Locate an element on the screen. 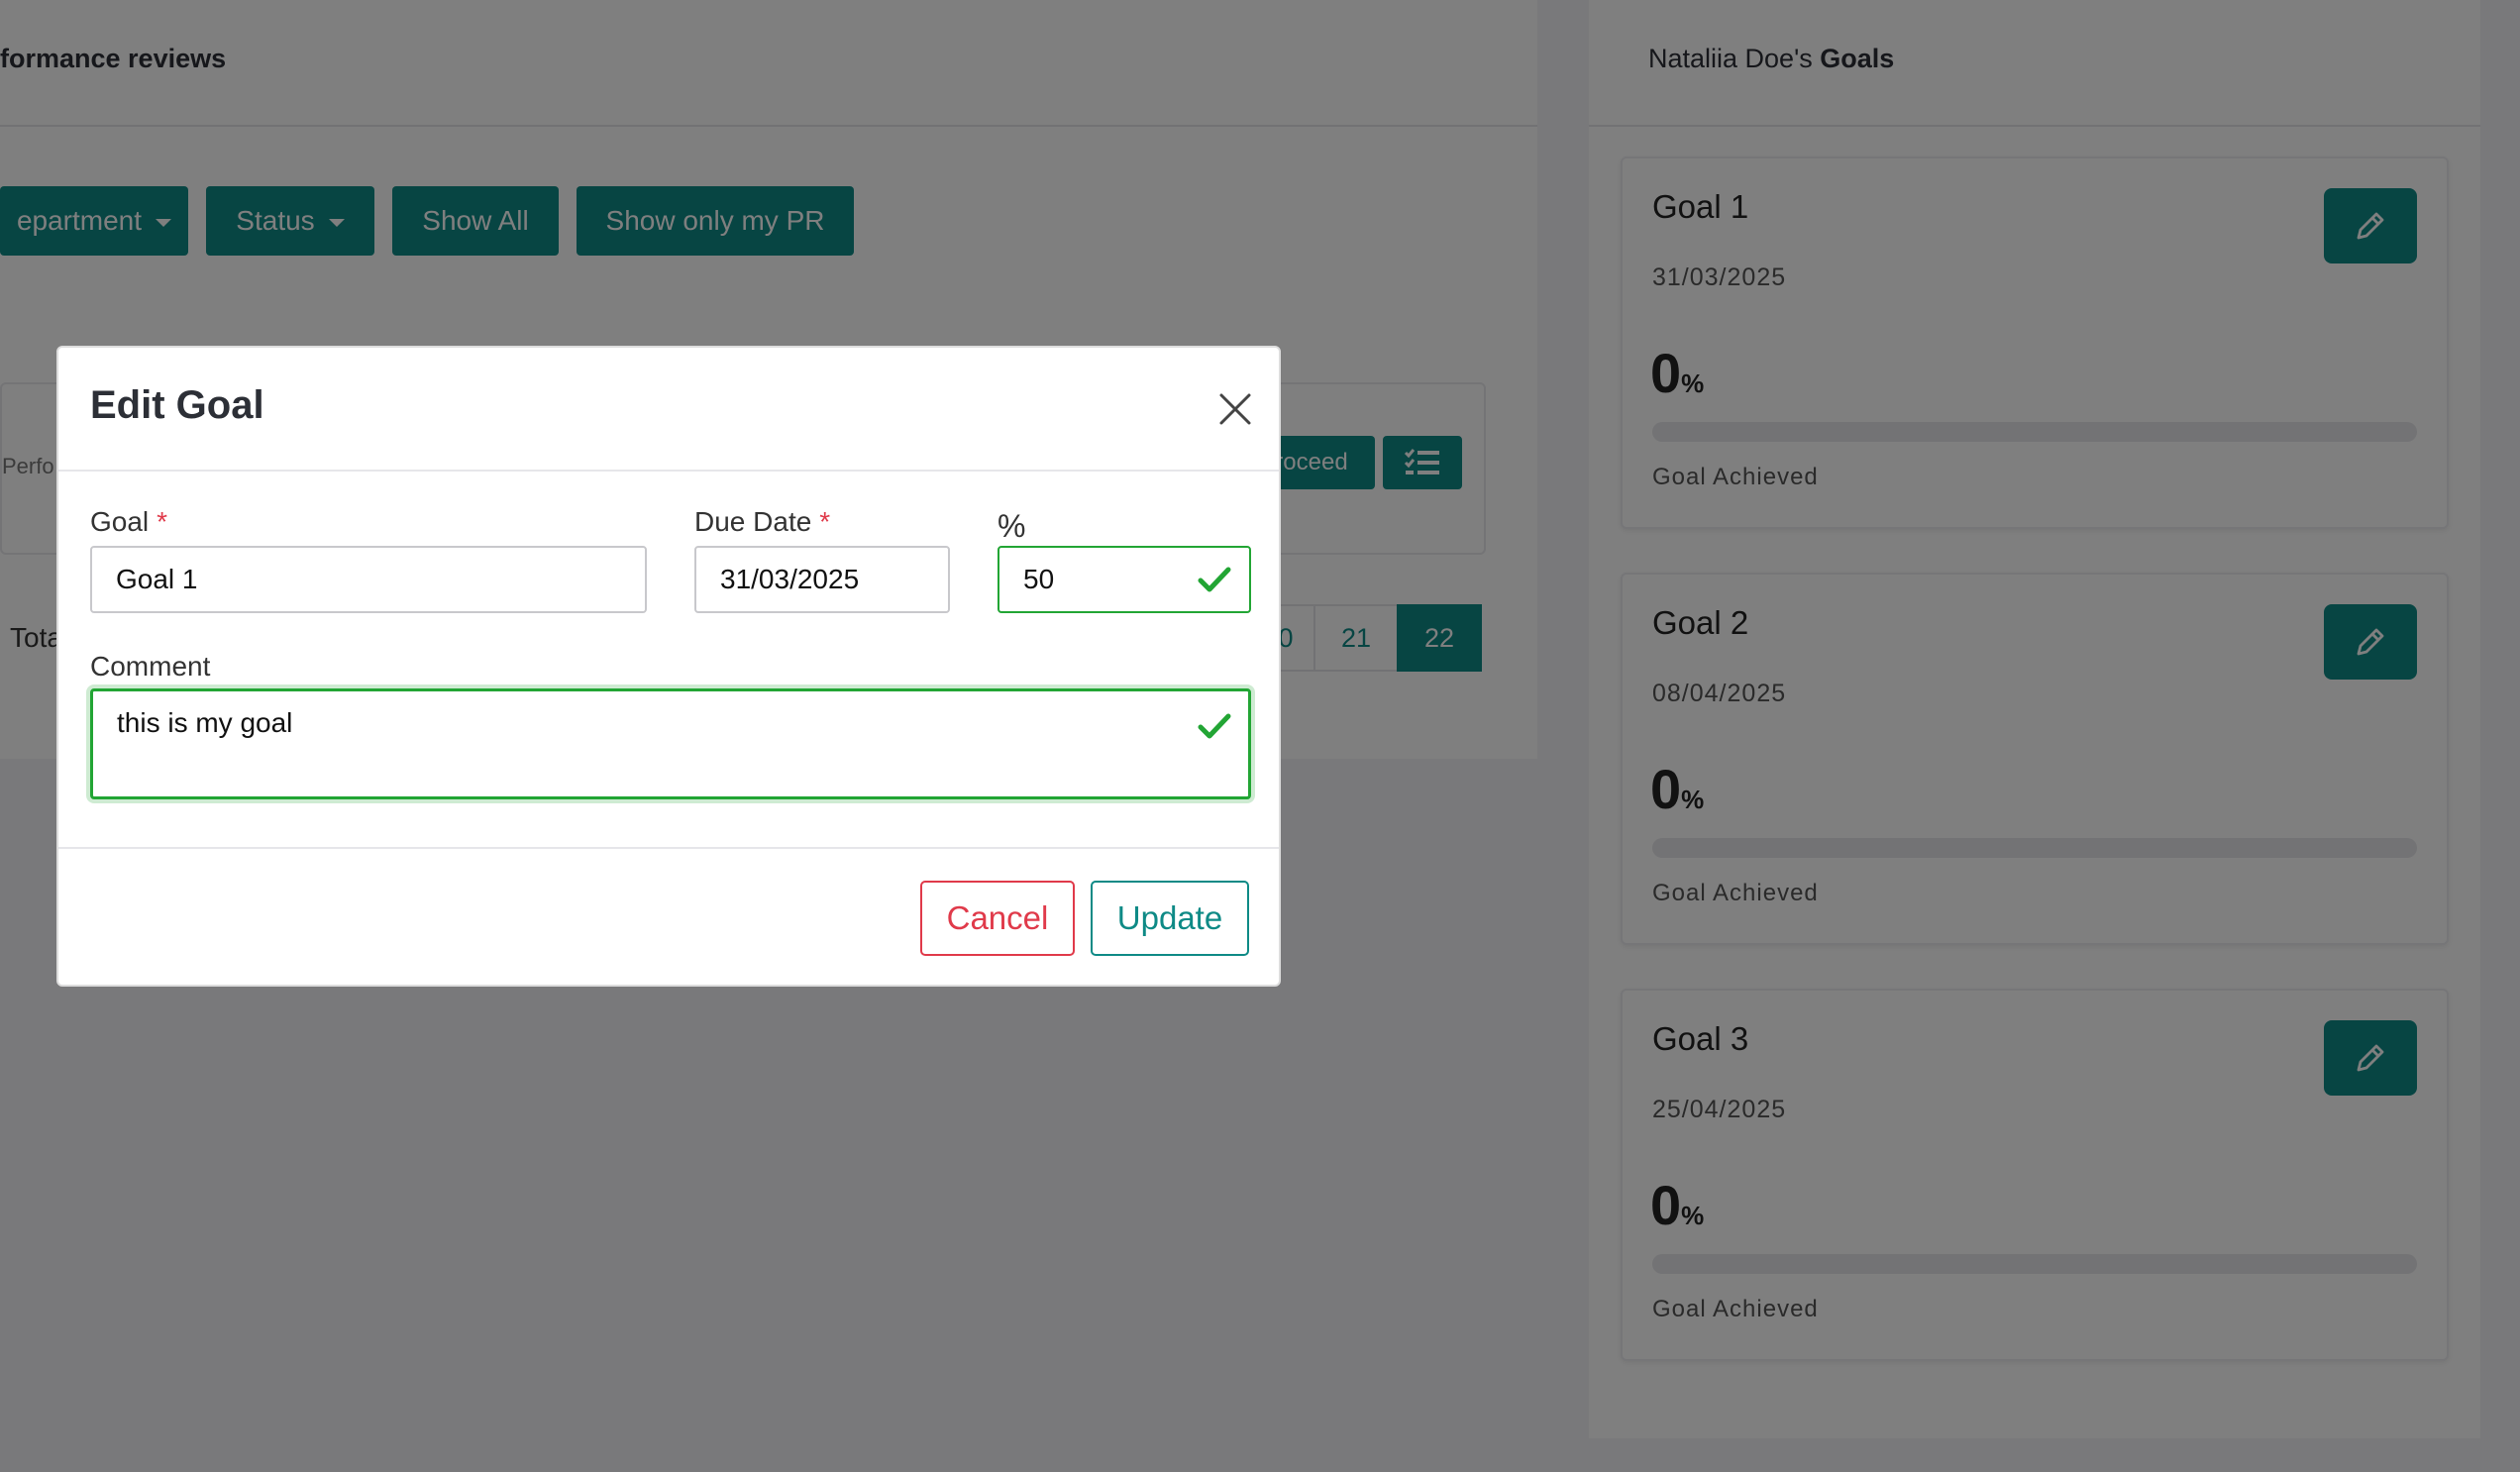 The width and height of the screenshot is (2520, 1472). comment-textarea: this is my goal is located at coordinates (670, 743).